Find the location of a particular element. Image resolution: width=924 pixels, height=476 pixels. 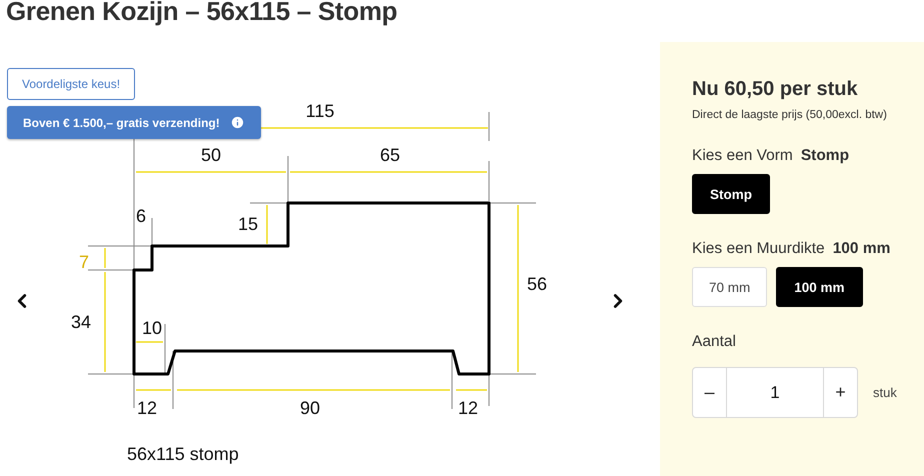

dimension-label: 90 is located at coordinates (310, 408).